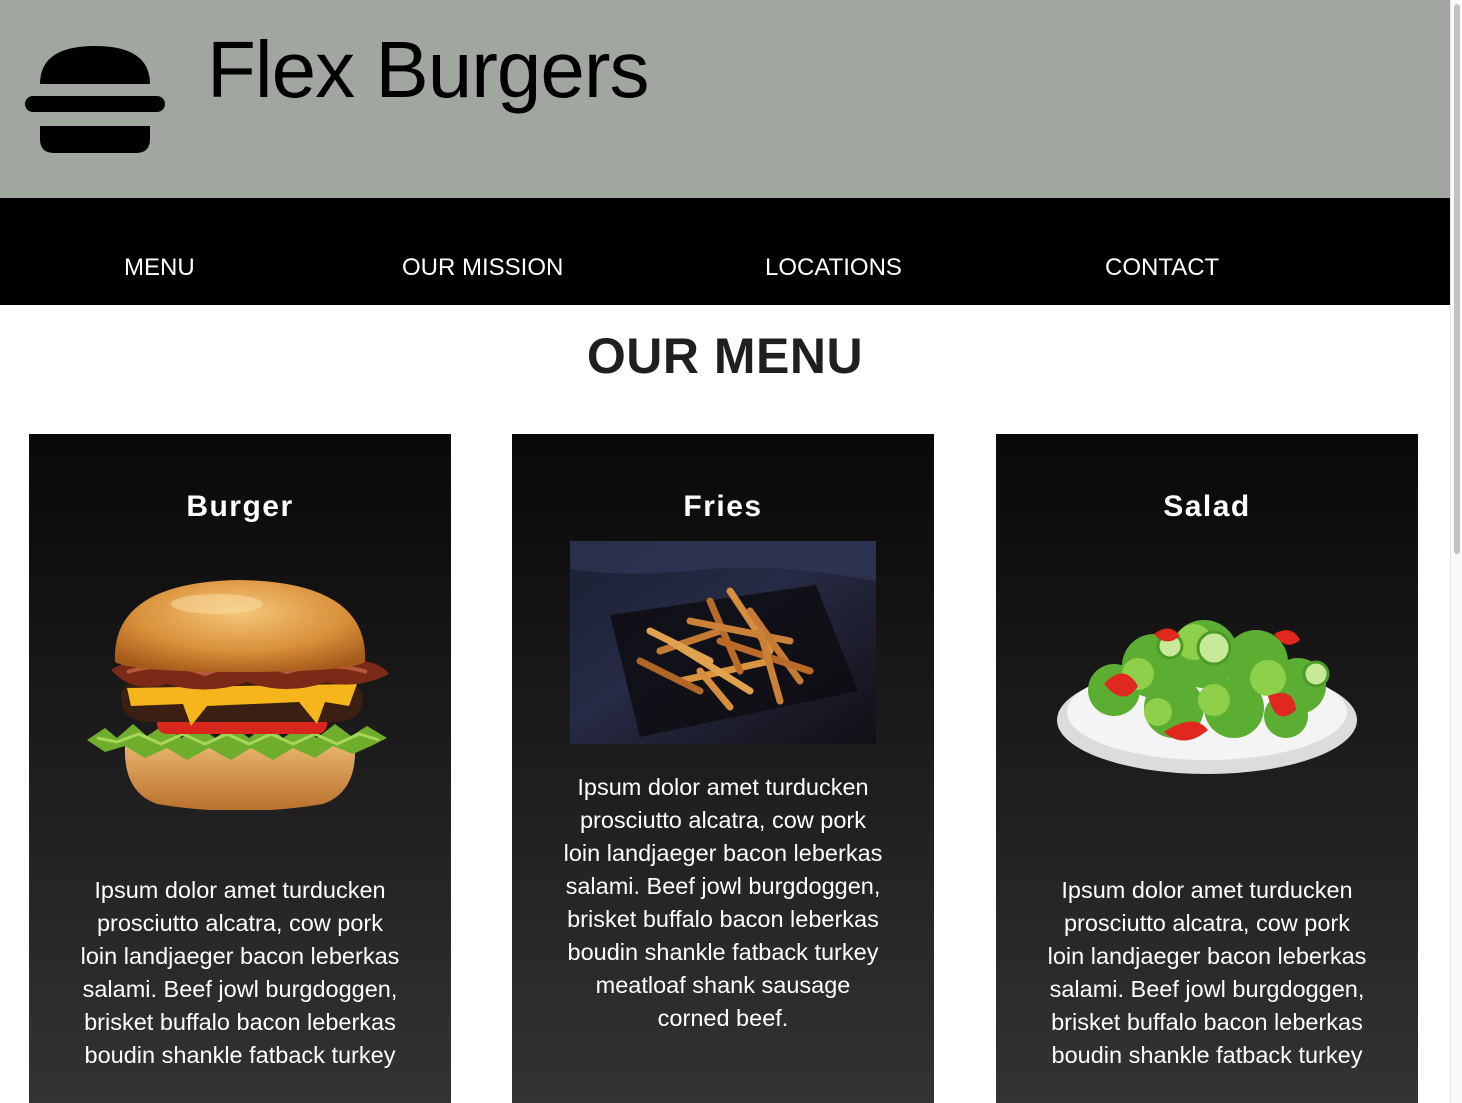  What do you see at coordinates (725, 356) in the screenshot?
I see `section-title: OUR MENU` at bounding box center [725, 356].